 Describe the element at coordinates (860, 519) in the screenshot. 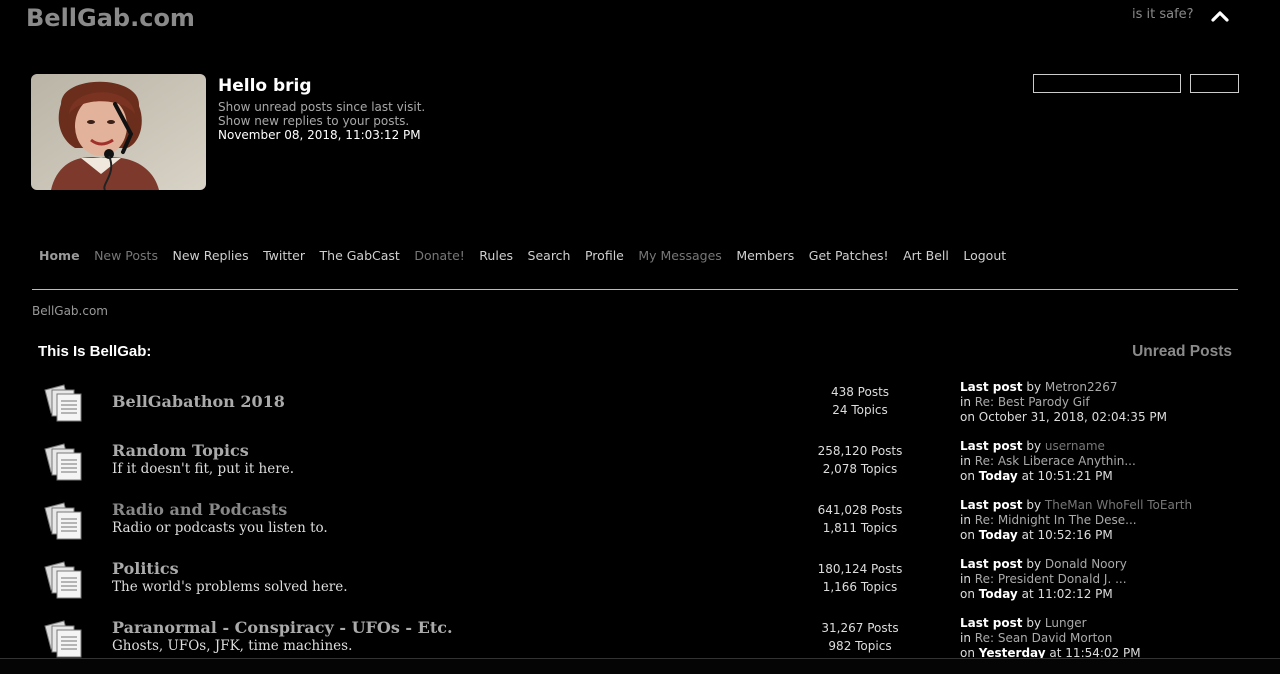

I see `board-stats: 641,028 Posts 1,811 Topics` at that location.